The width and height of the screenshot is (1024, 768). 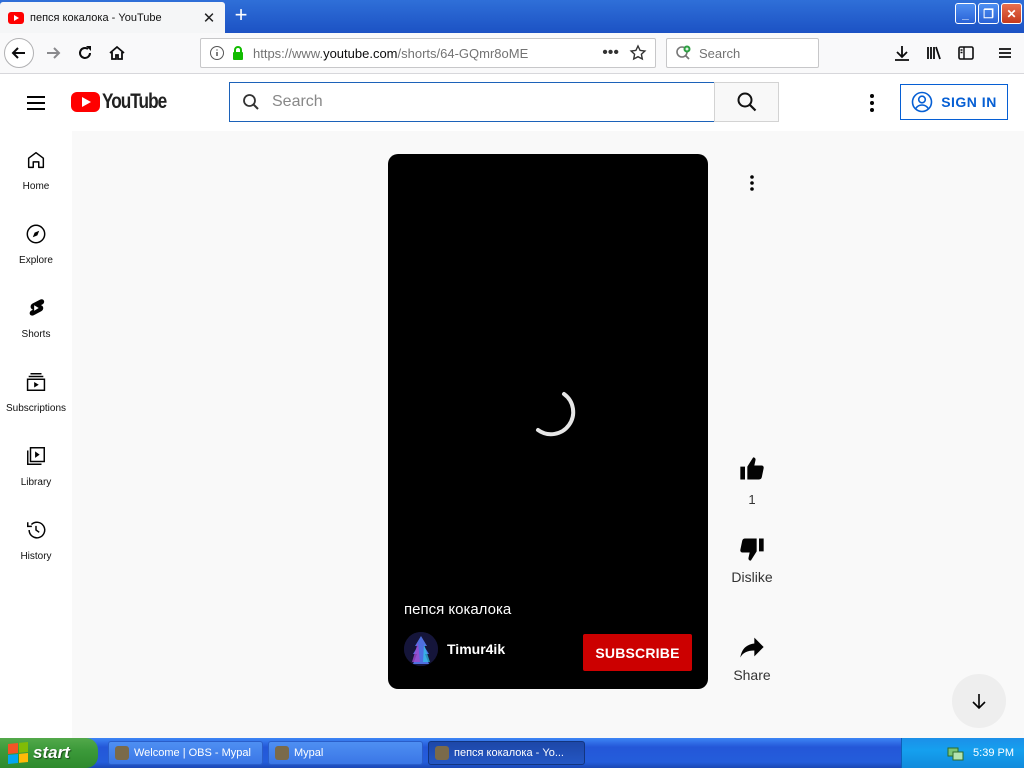 I want to click on youtube-masthead: YouTube SIGN IN, so click(x=512, y=102).